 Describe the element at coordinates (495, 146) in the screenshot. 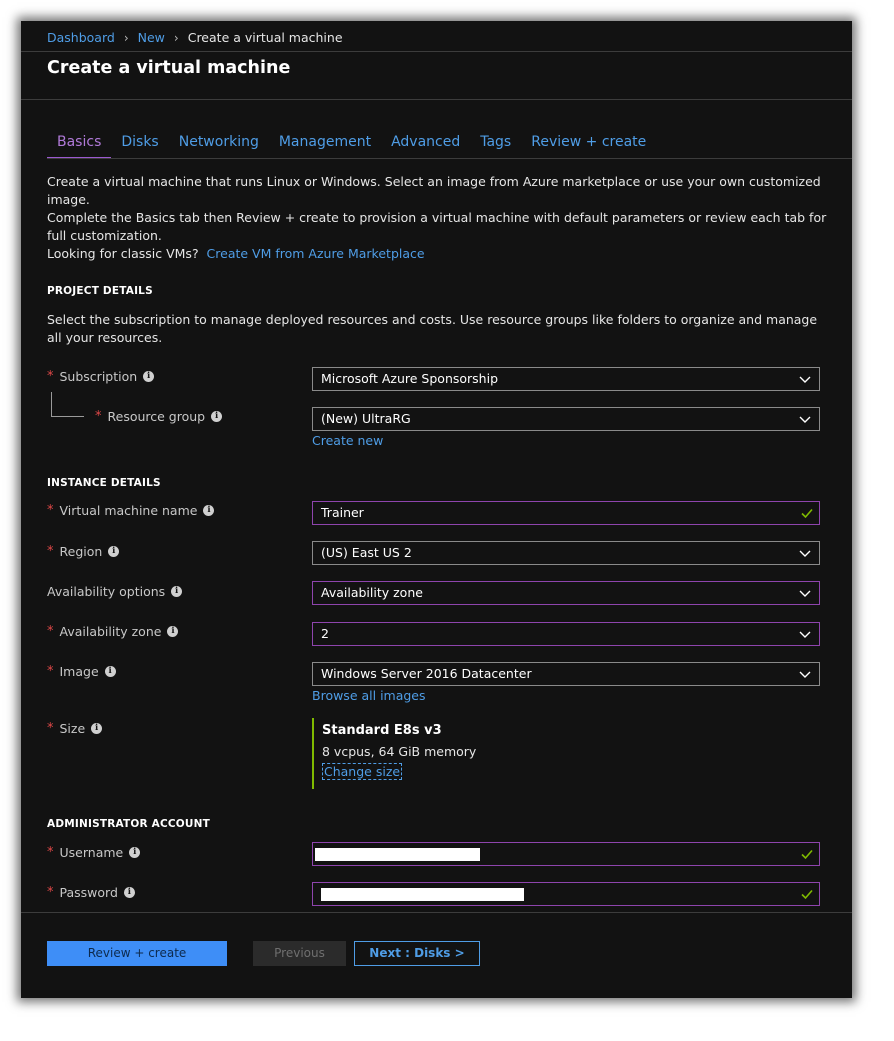

I see `tab-tags: Tags` at that location.